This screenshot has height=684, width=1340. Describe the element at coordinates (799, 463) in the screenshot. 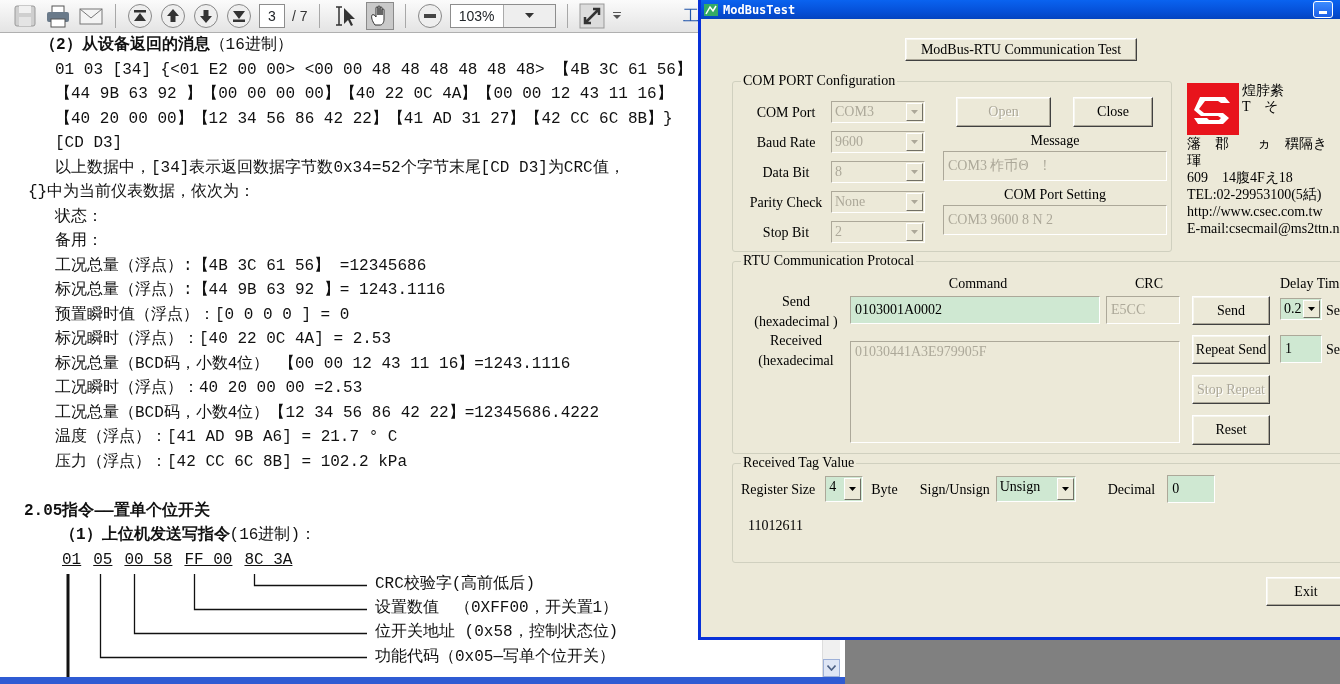

I see `group-title: Received Tag Value` at that location.